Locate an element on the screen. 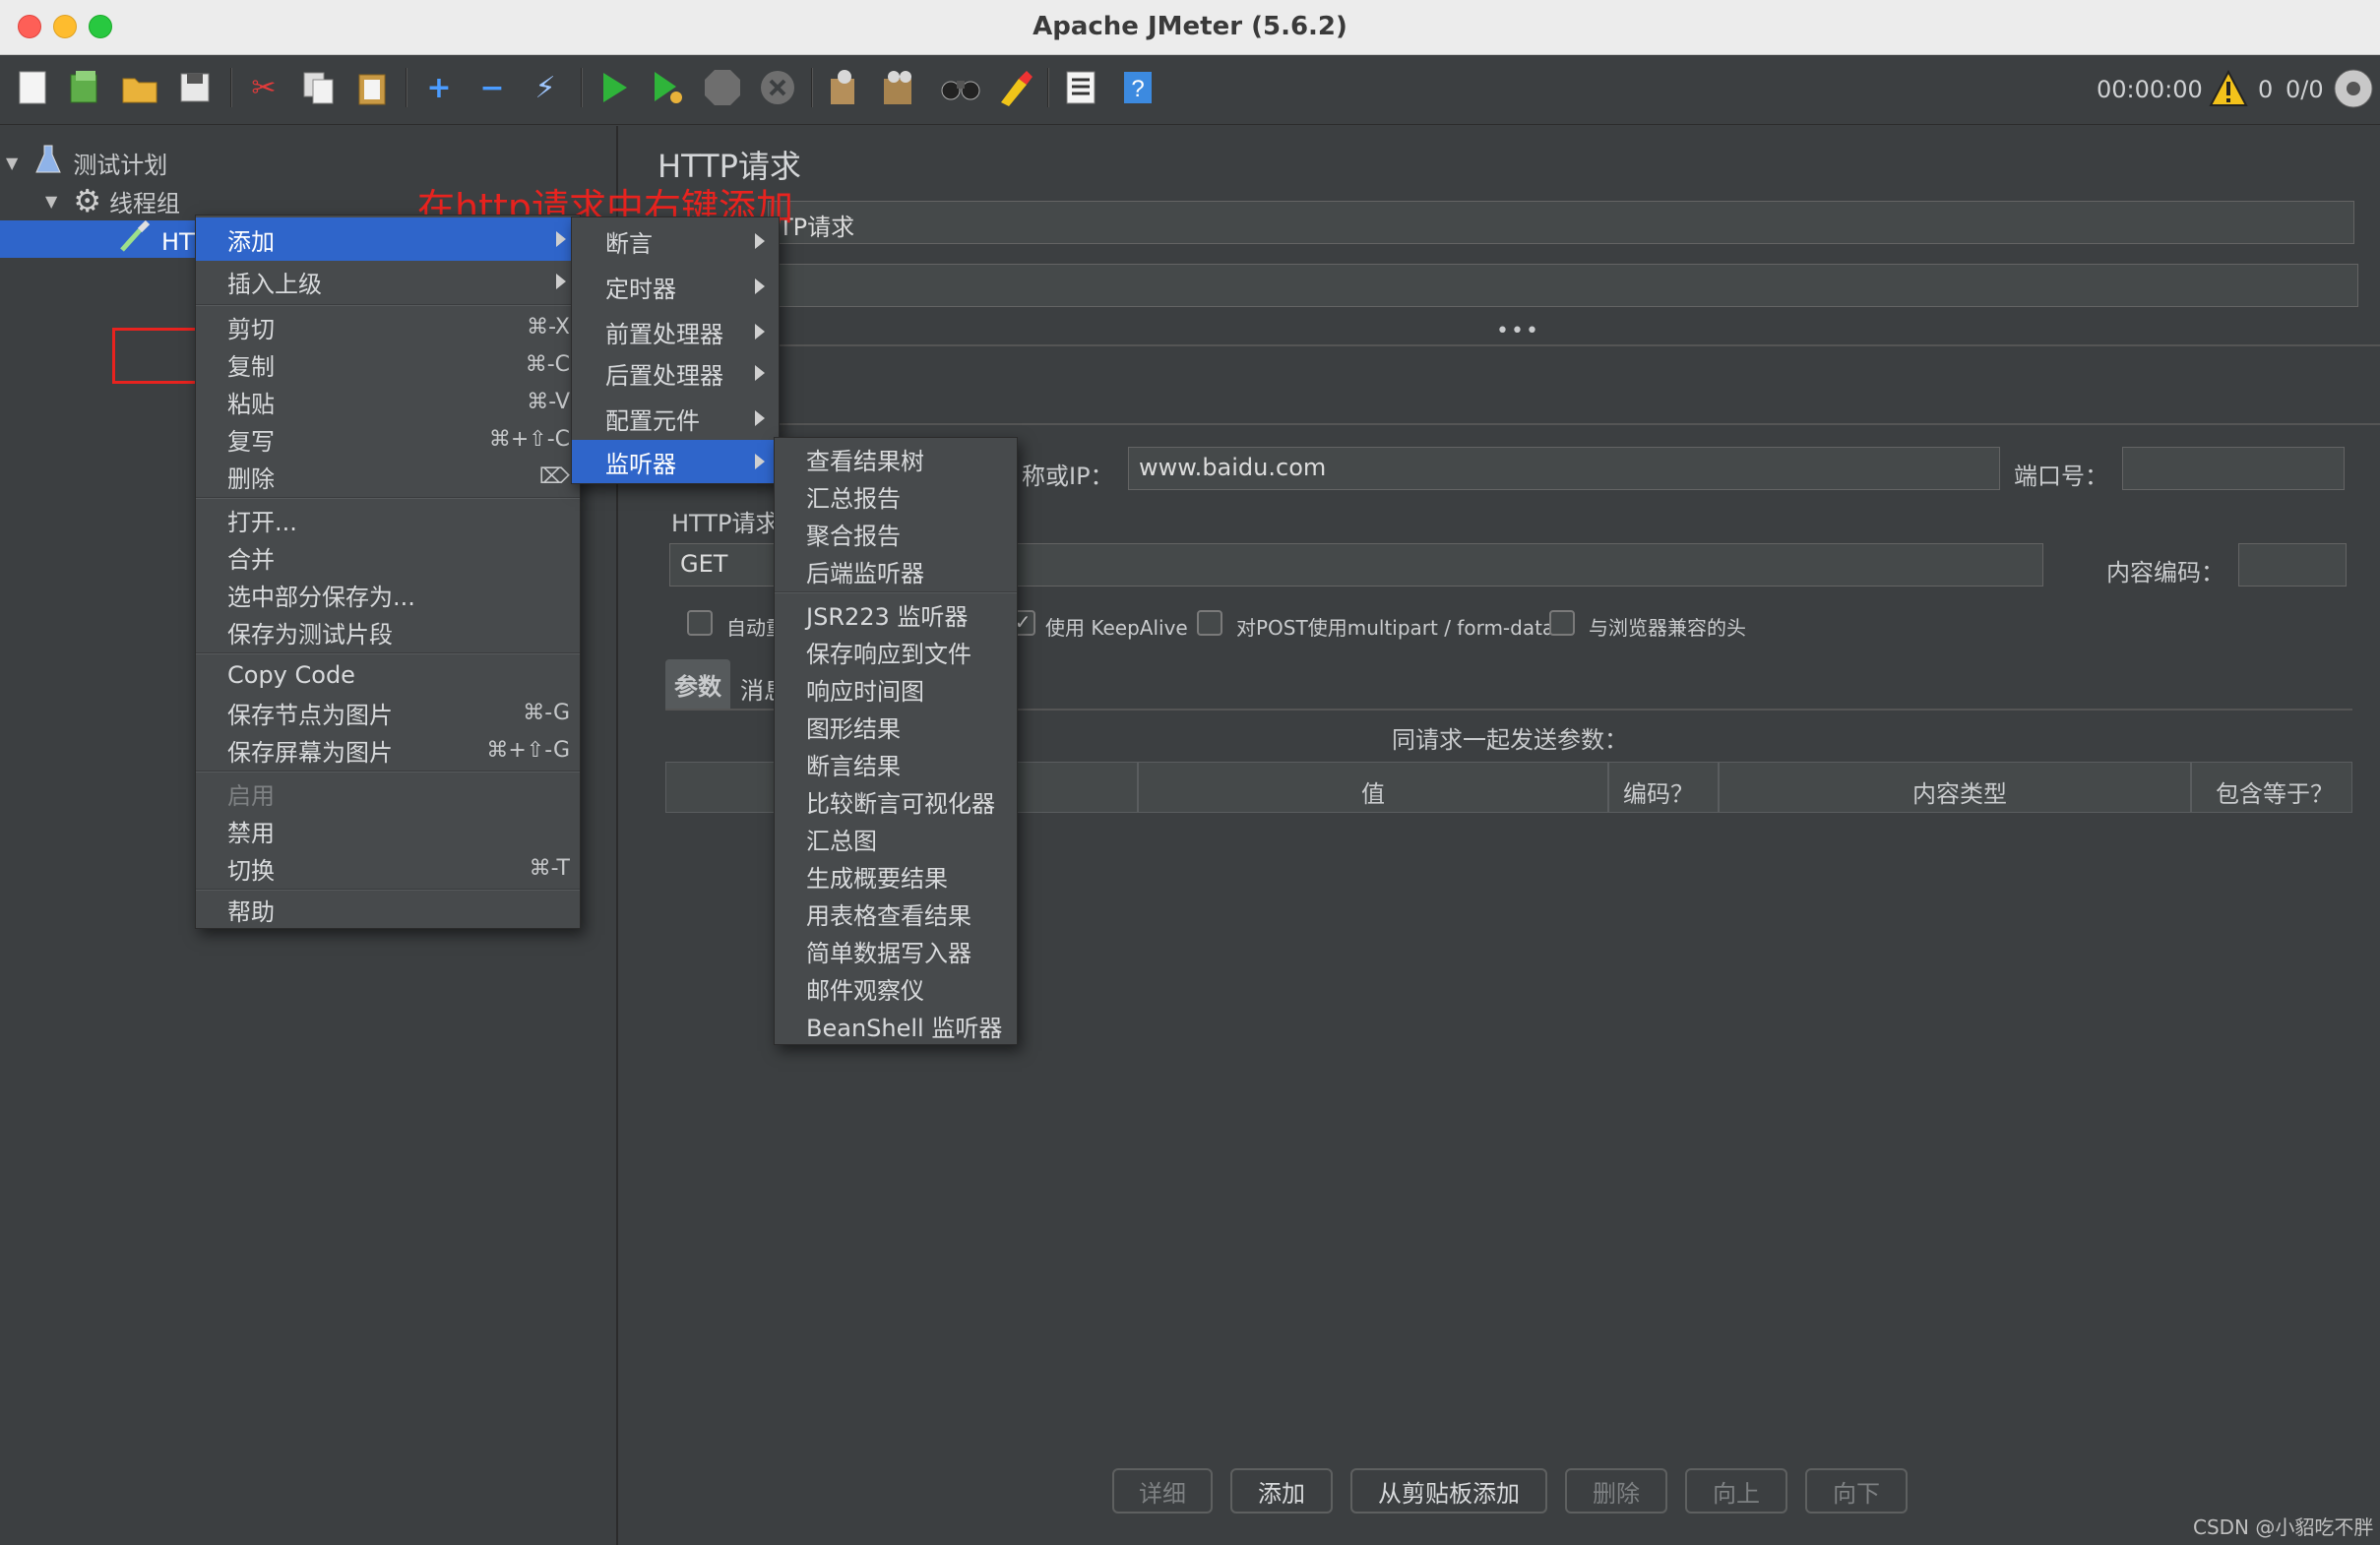  tab-parameters: 参数 is located at coordinates (697, 684).